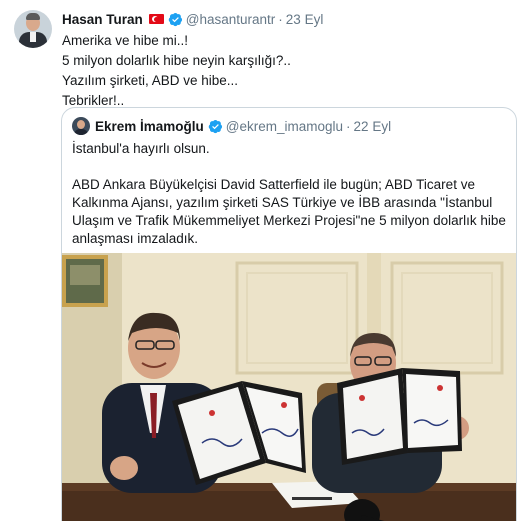 The width and height of the screenshot is (526, 521). Describe the element at coordinates (231, 19) in the screenshot. I see `author-handle: @hasanturantr` at that location.